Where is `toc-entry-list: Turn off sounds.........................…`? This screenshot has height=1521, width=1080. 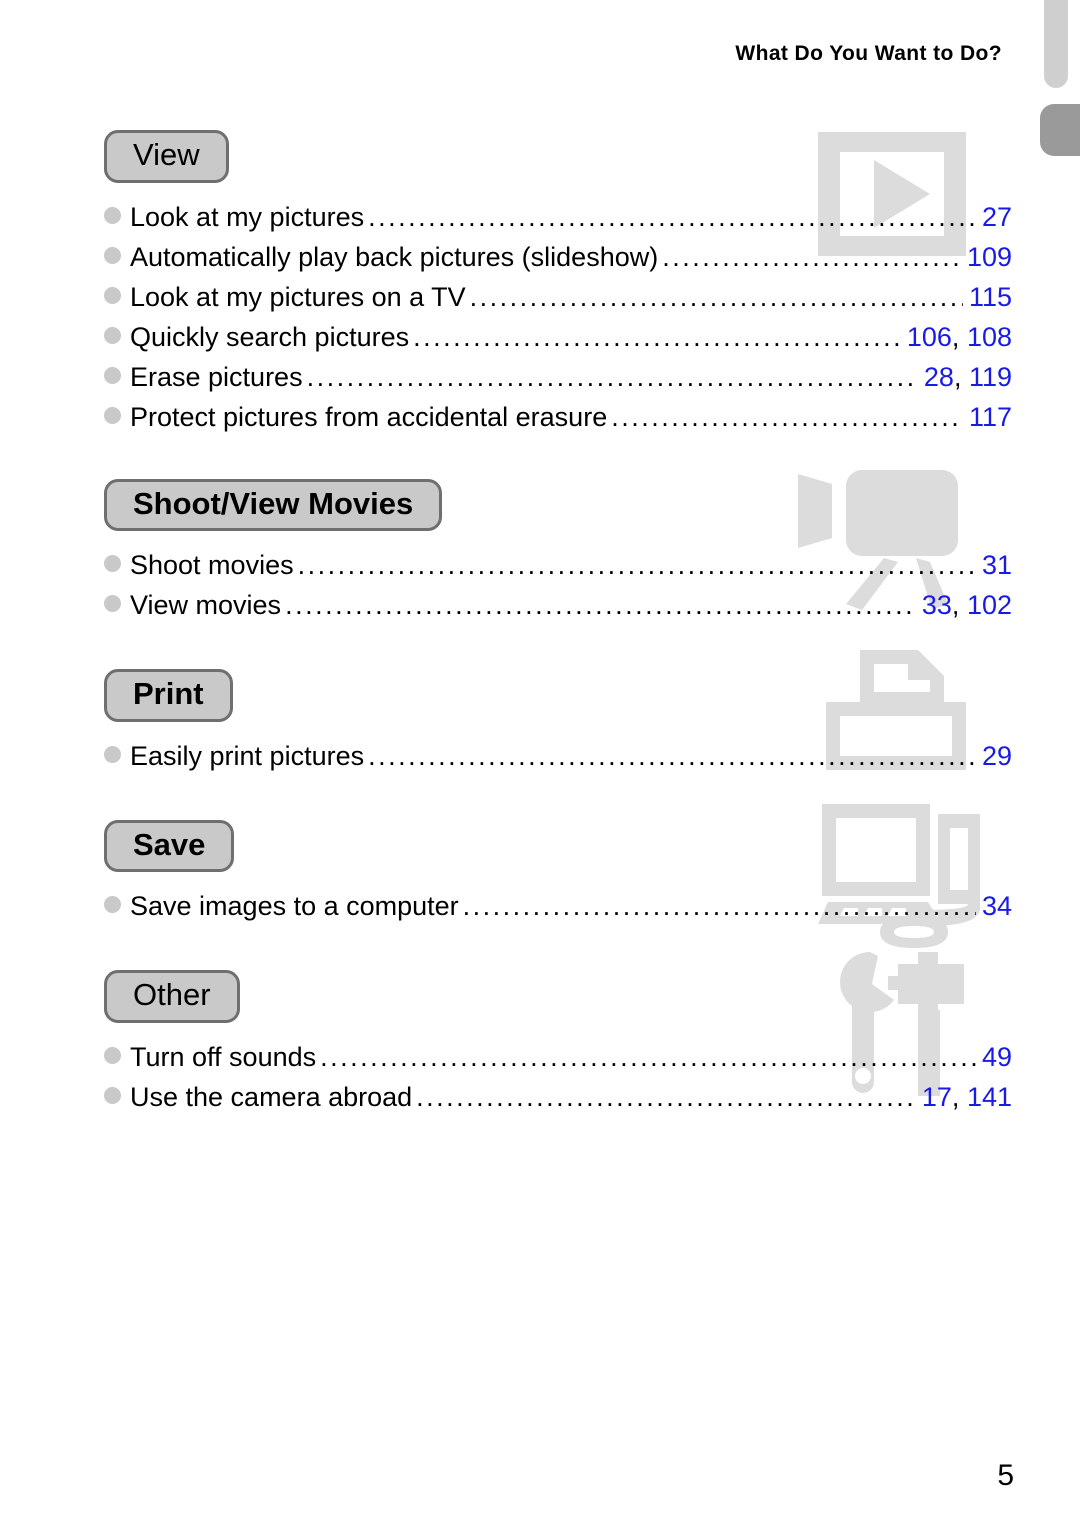
toc-entry-list: Turn off sounds.........................… is located at coordinates (558, 1077).